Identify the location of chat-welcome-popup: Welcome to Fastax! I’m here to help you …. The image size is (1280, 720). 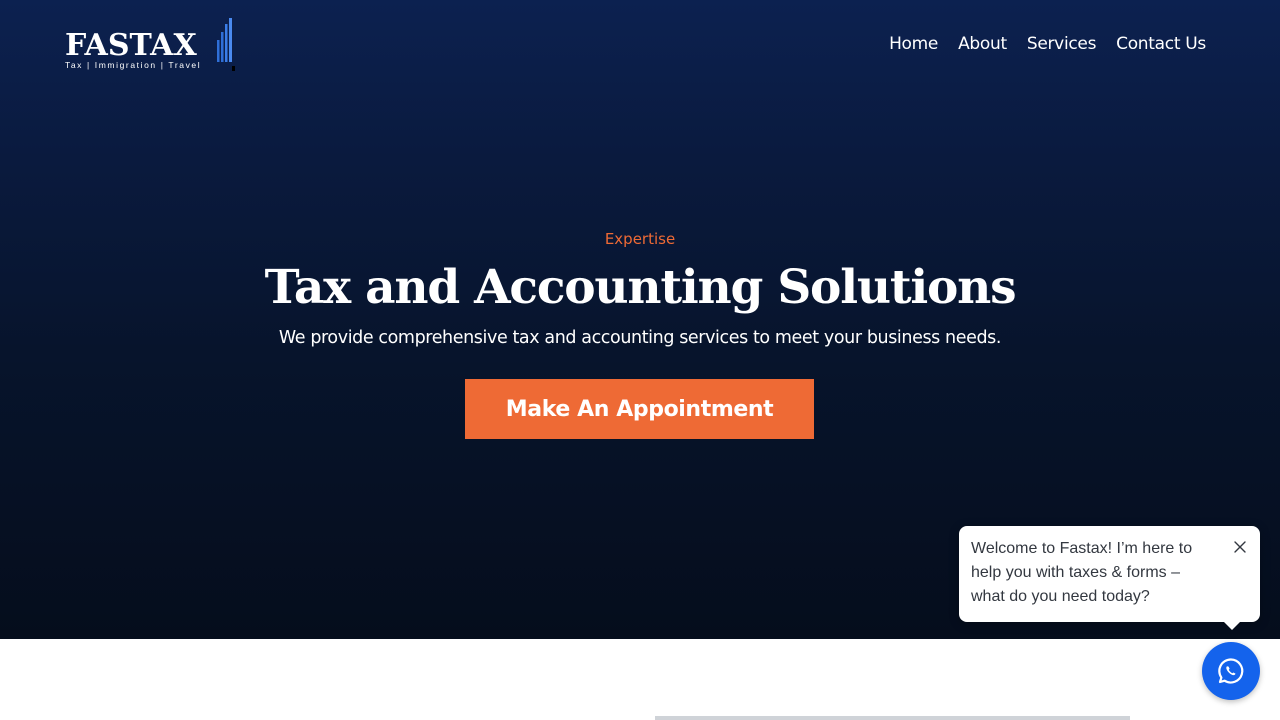
(1109, 578).